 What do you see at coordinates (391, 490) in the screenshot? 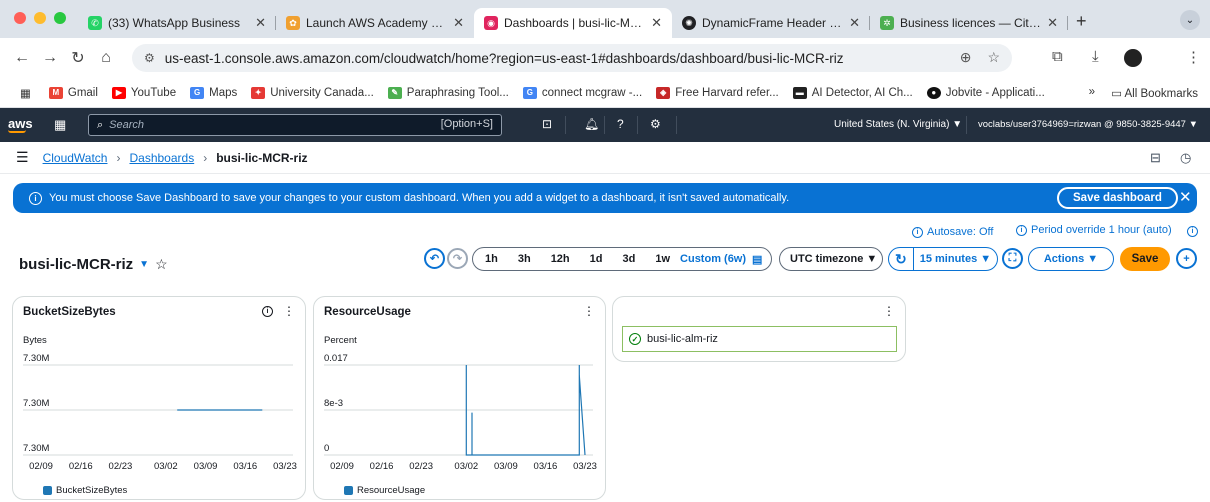
I see `legend-label: ResourceUsage` at bounding box center [391, 490].